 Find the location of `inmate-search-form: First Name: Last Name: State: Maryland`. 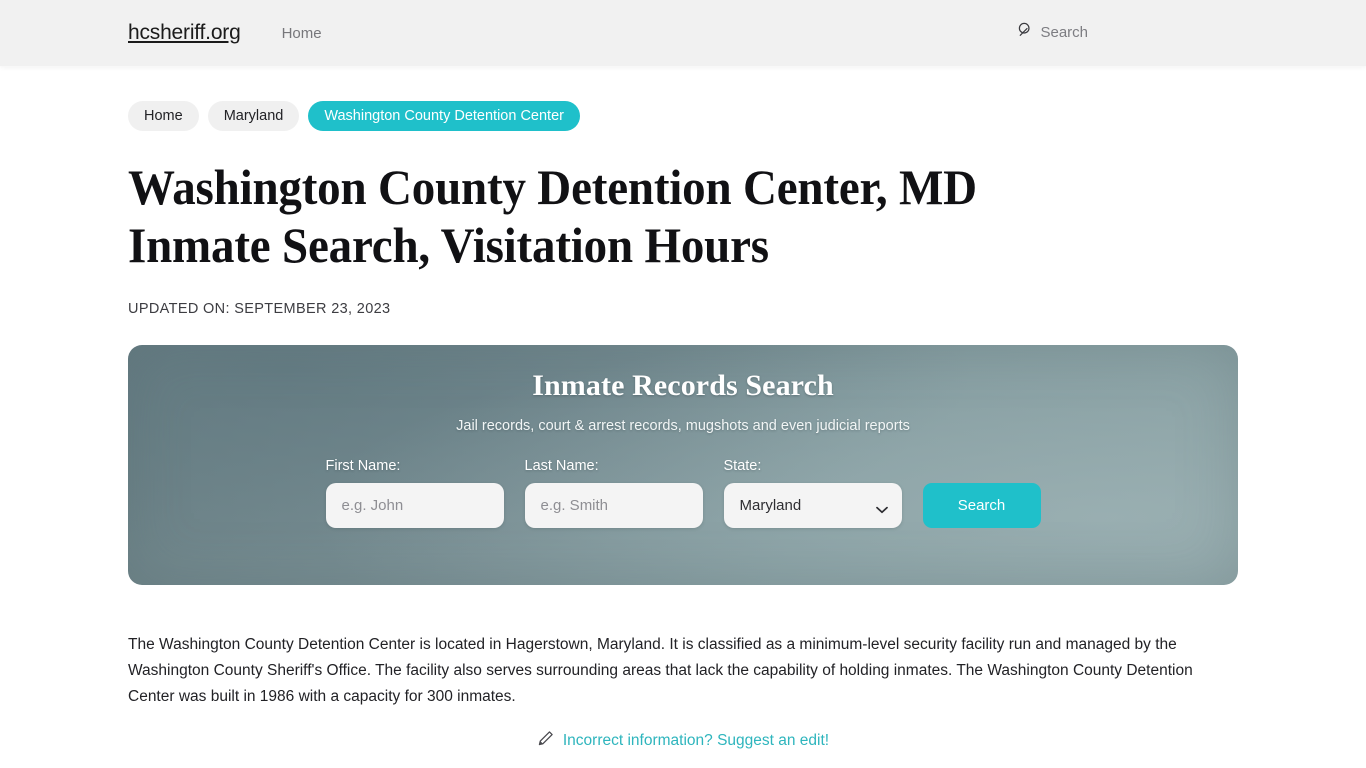

inmate-search-form: First Name: Last Name: State: Maryland is located at coordinates (683, 493).